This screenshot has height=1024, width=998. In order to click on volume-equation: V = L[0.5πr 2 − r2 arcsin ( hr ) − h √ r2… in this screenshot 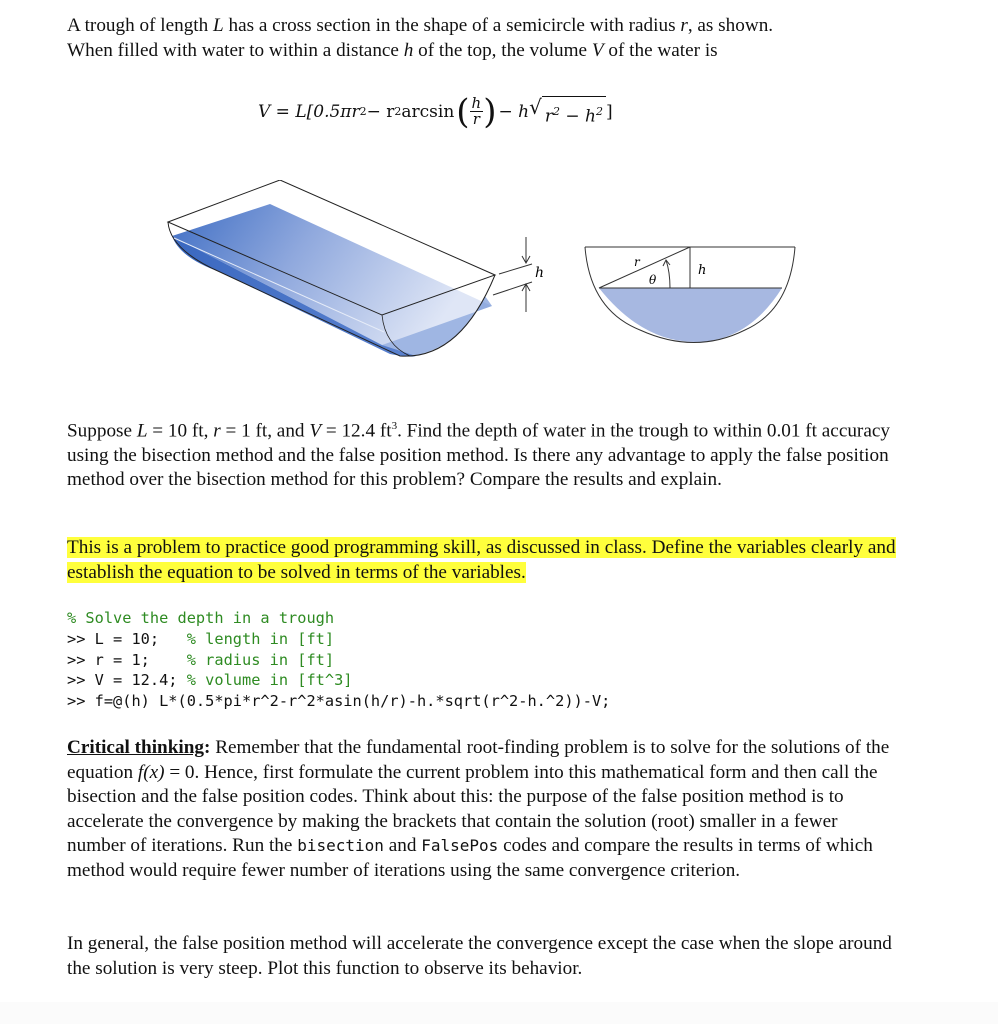, I will do `click(435, 112)`.